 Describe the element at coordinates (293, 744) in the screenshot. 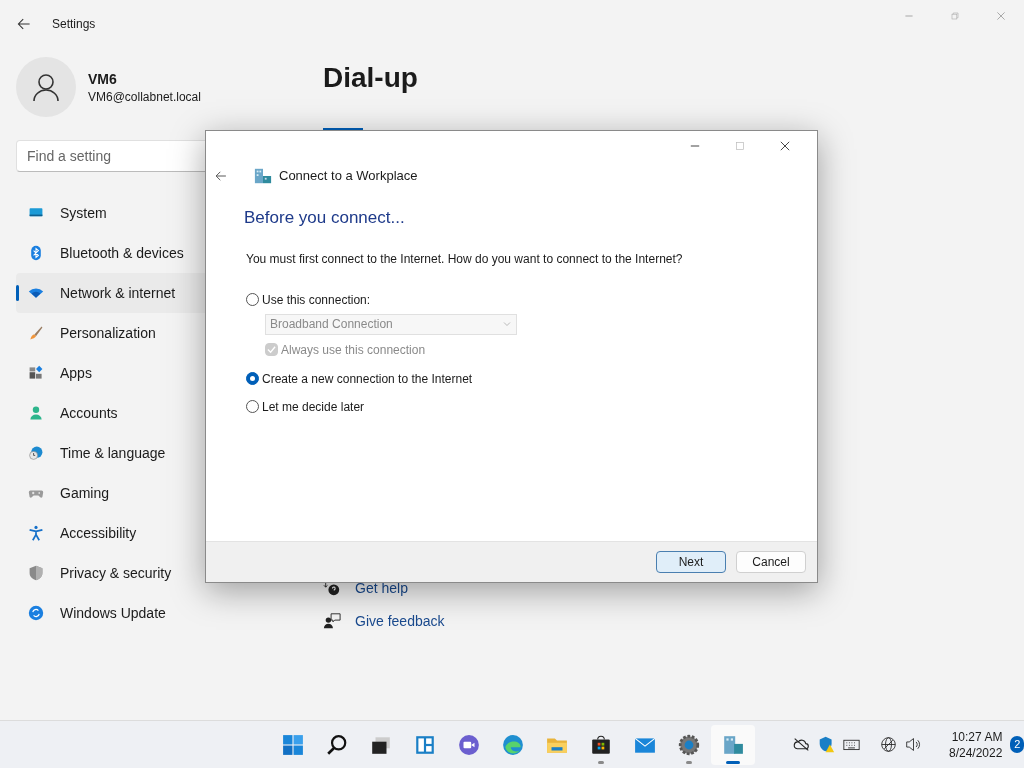

I see `windows-logo-icon` at that location.